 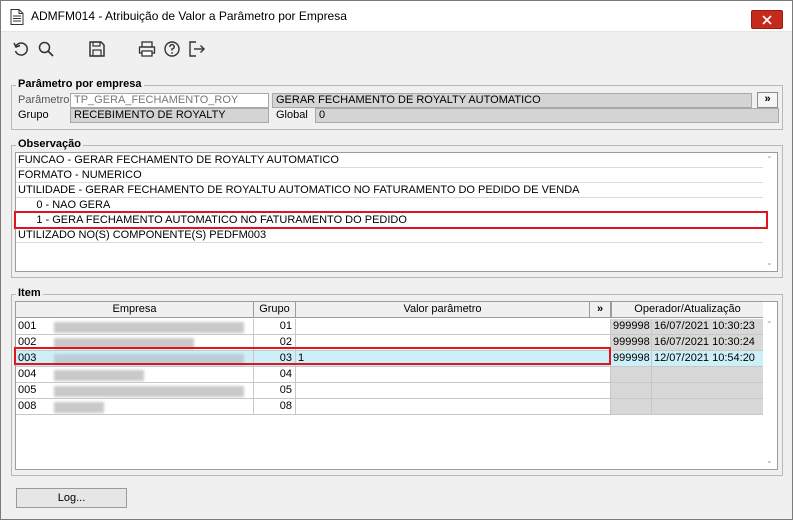 What do you see at coordinates (135, 407) in the screenshot?
I see `empresa-cell: 008` at bounding box center [135, 407].